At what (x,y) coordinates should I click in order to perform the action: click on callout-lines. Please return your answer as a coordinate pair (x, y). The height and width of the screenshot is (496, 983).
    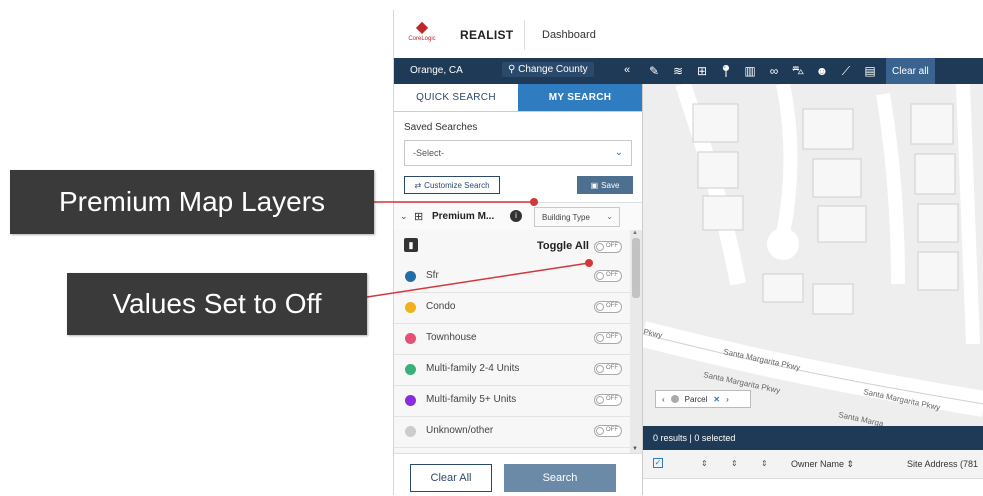
    Looking at the image, I should click on (479, 248).